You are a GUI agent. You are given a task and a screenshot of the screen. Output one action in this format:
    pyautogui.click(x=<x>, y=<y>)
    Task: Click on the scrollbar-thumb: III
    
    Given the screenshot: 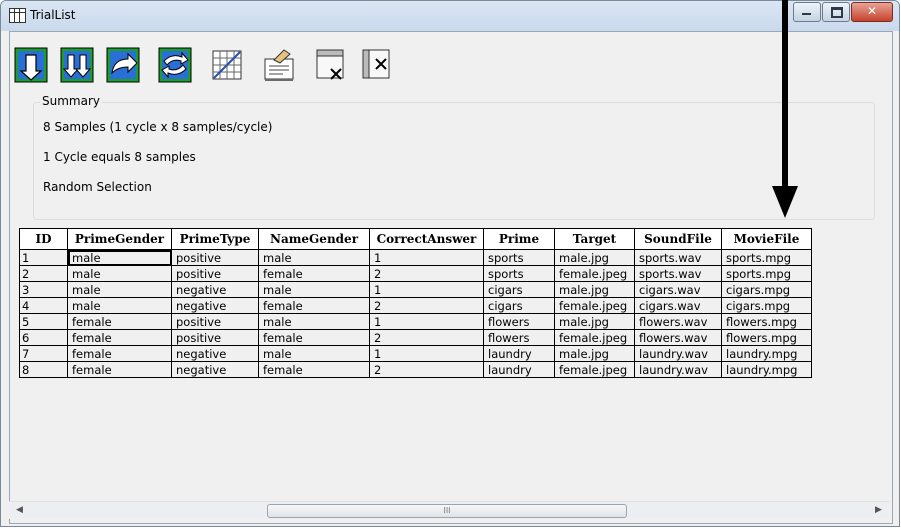 What is the action you would take?
    pyautogui.click(x=447, y=511)
    